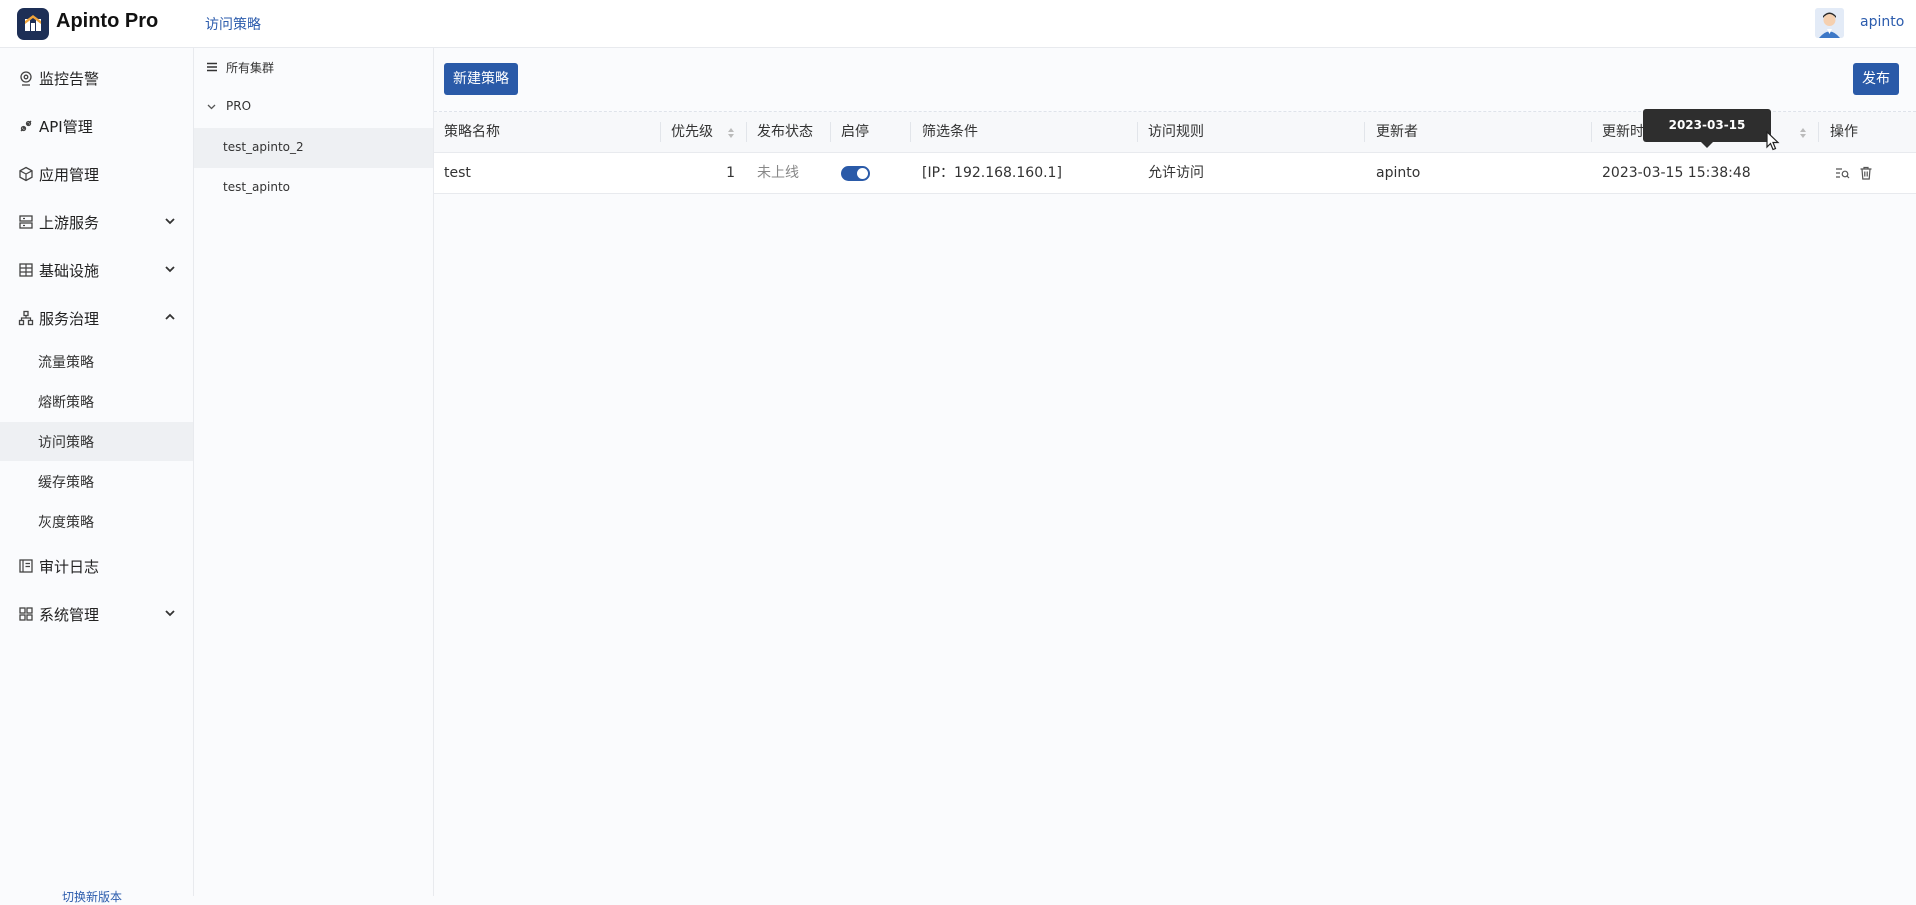  What do you see at coordinates (69, 271) in the screenshot?
I see `sidebar-item-label: 基础设施` at bounding box center [69, 271].